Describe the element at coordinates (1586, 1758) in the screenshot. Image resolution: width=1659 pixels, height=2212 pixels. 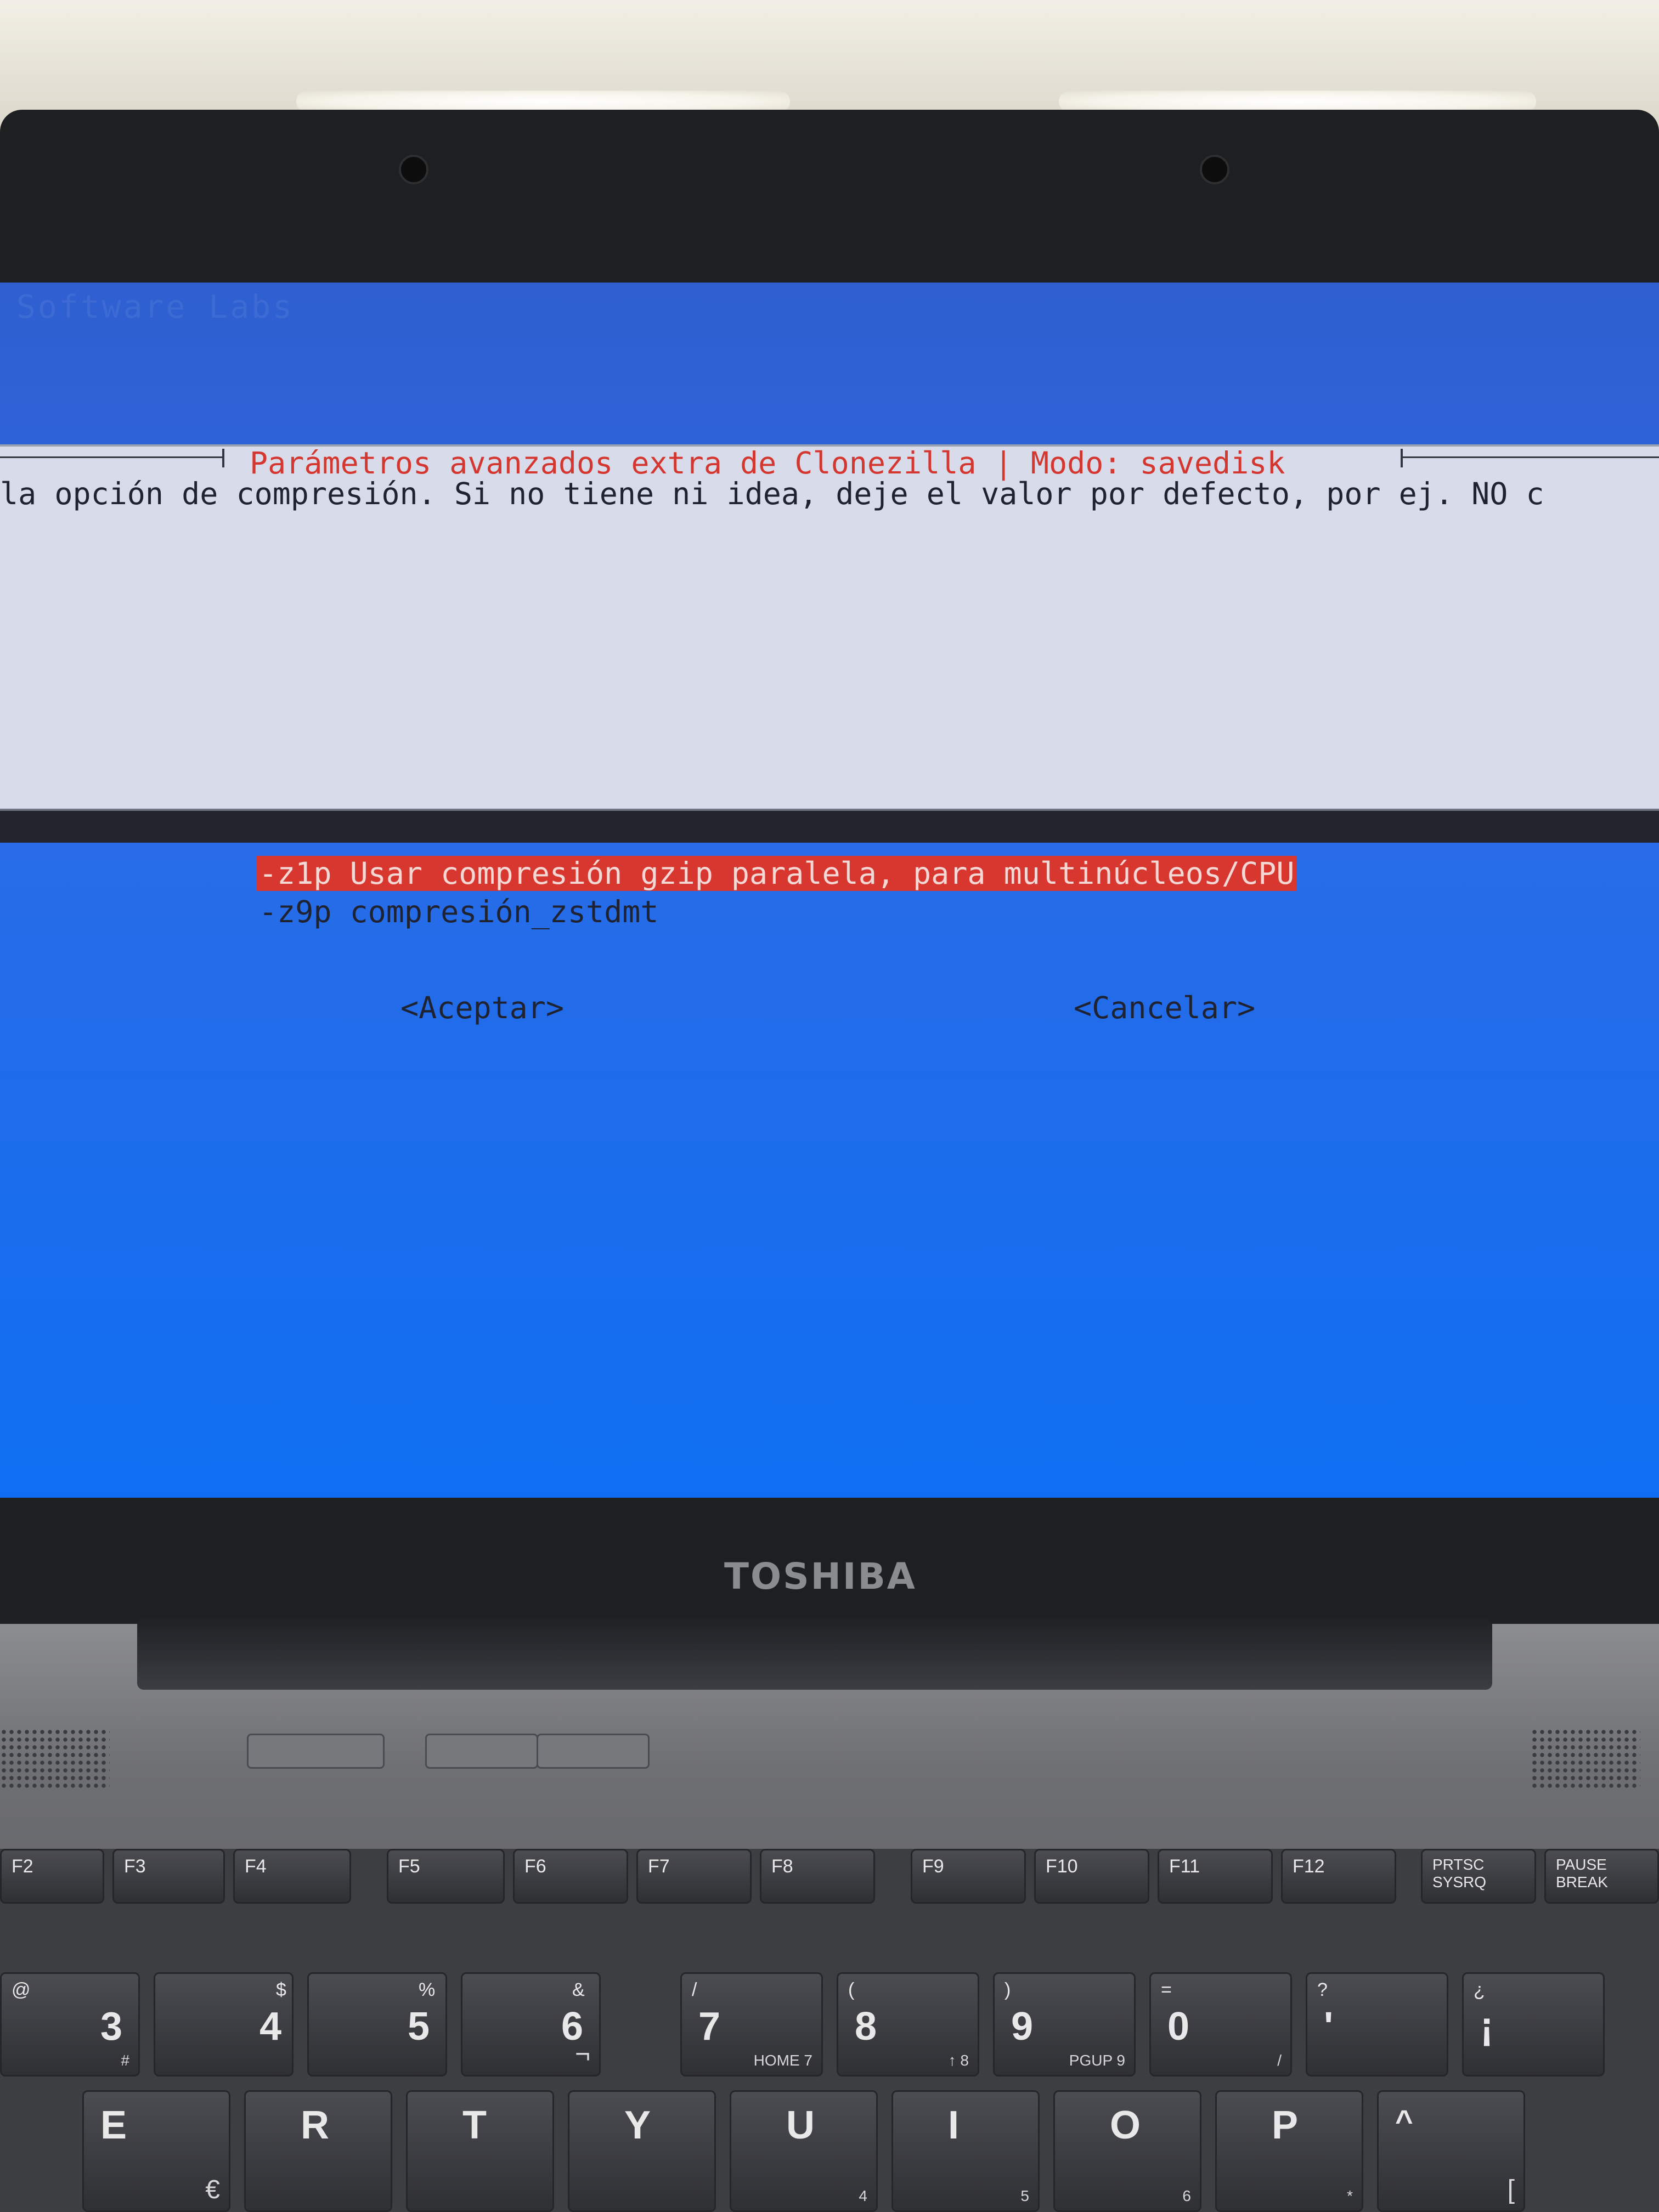
I see `speaker-right` at that location.